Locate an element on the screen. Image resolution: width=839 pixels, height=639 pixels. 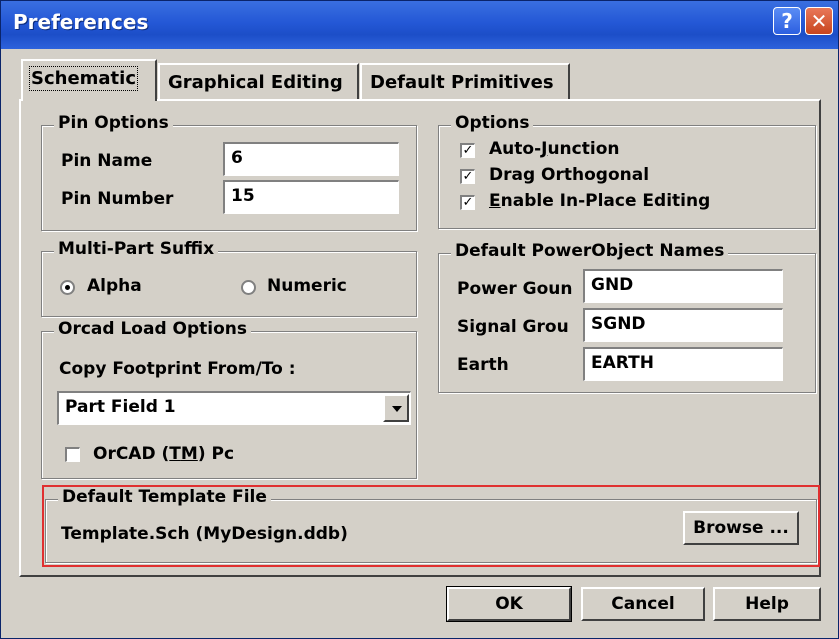
enable-inplace-editing-checkbox: ✓ is located at coordinates (467, 202).